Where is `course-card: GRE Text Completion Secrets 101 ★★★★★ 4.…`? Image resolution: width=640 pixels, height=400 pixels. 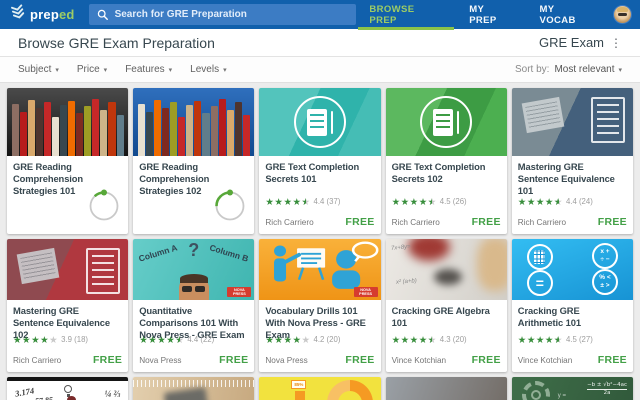
course-card: GRE Text Completion Secrets 101 ★★★★★ 4.… is located at coordinates (320, 161).